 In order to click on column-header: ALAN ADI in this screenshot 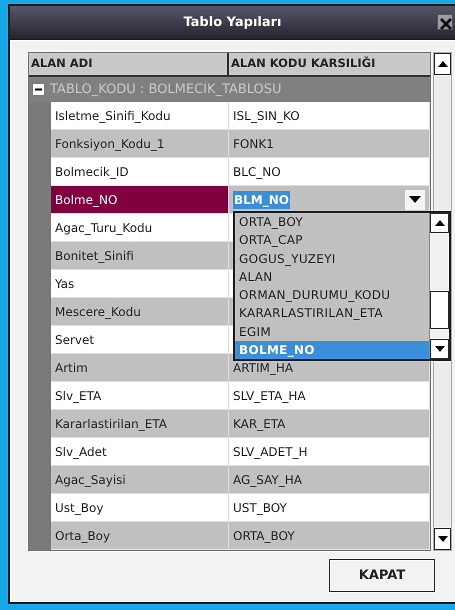, I will do `click(129, 64)`.